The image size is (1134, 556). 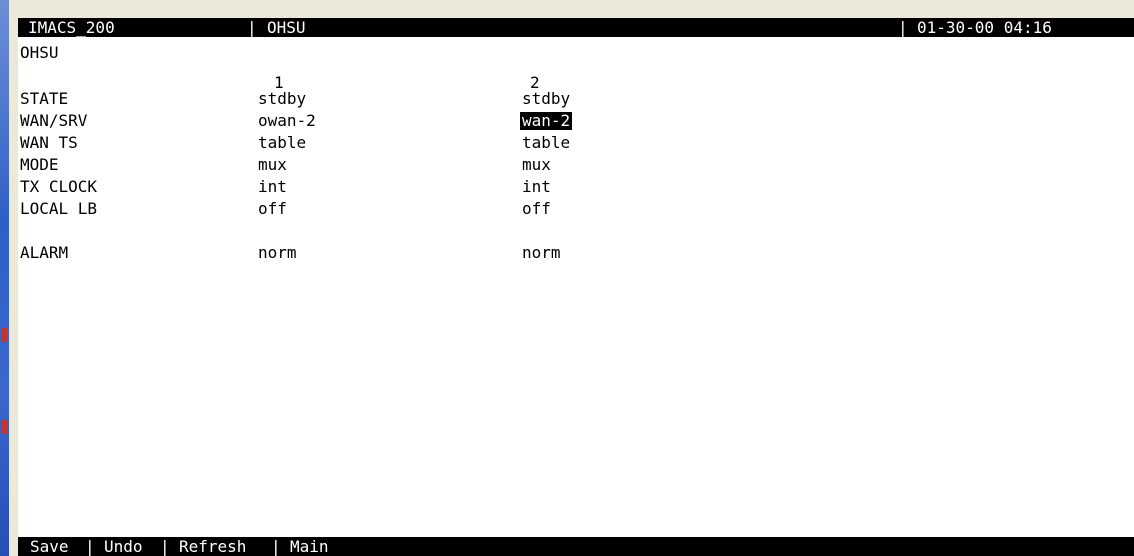 I want to click on undo-button: Undo, so click(x=123, y=546).